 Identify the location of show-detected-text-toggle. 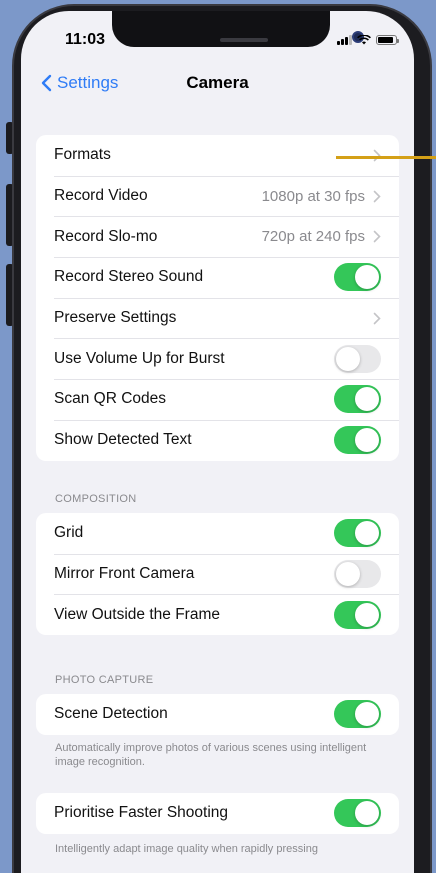
(357, 440).